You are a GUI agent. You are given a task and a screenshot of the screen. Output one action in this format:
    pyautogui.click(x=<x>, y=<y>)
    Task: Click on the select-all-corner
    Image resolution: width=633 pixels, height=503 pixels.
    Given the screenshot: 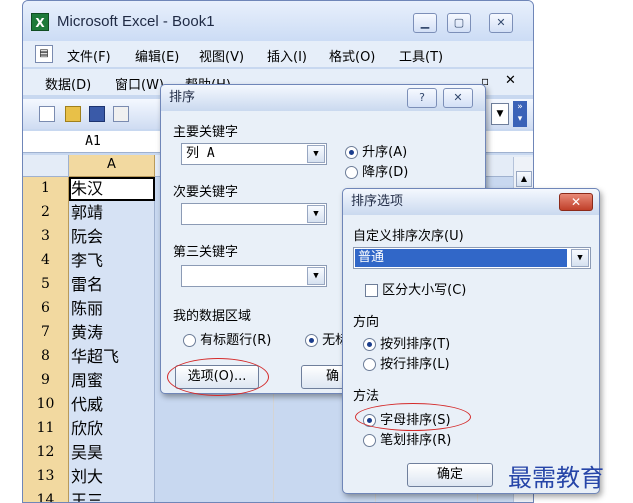 What is the action you would take?
    pyautogui.click(x=46, y=166)
    